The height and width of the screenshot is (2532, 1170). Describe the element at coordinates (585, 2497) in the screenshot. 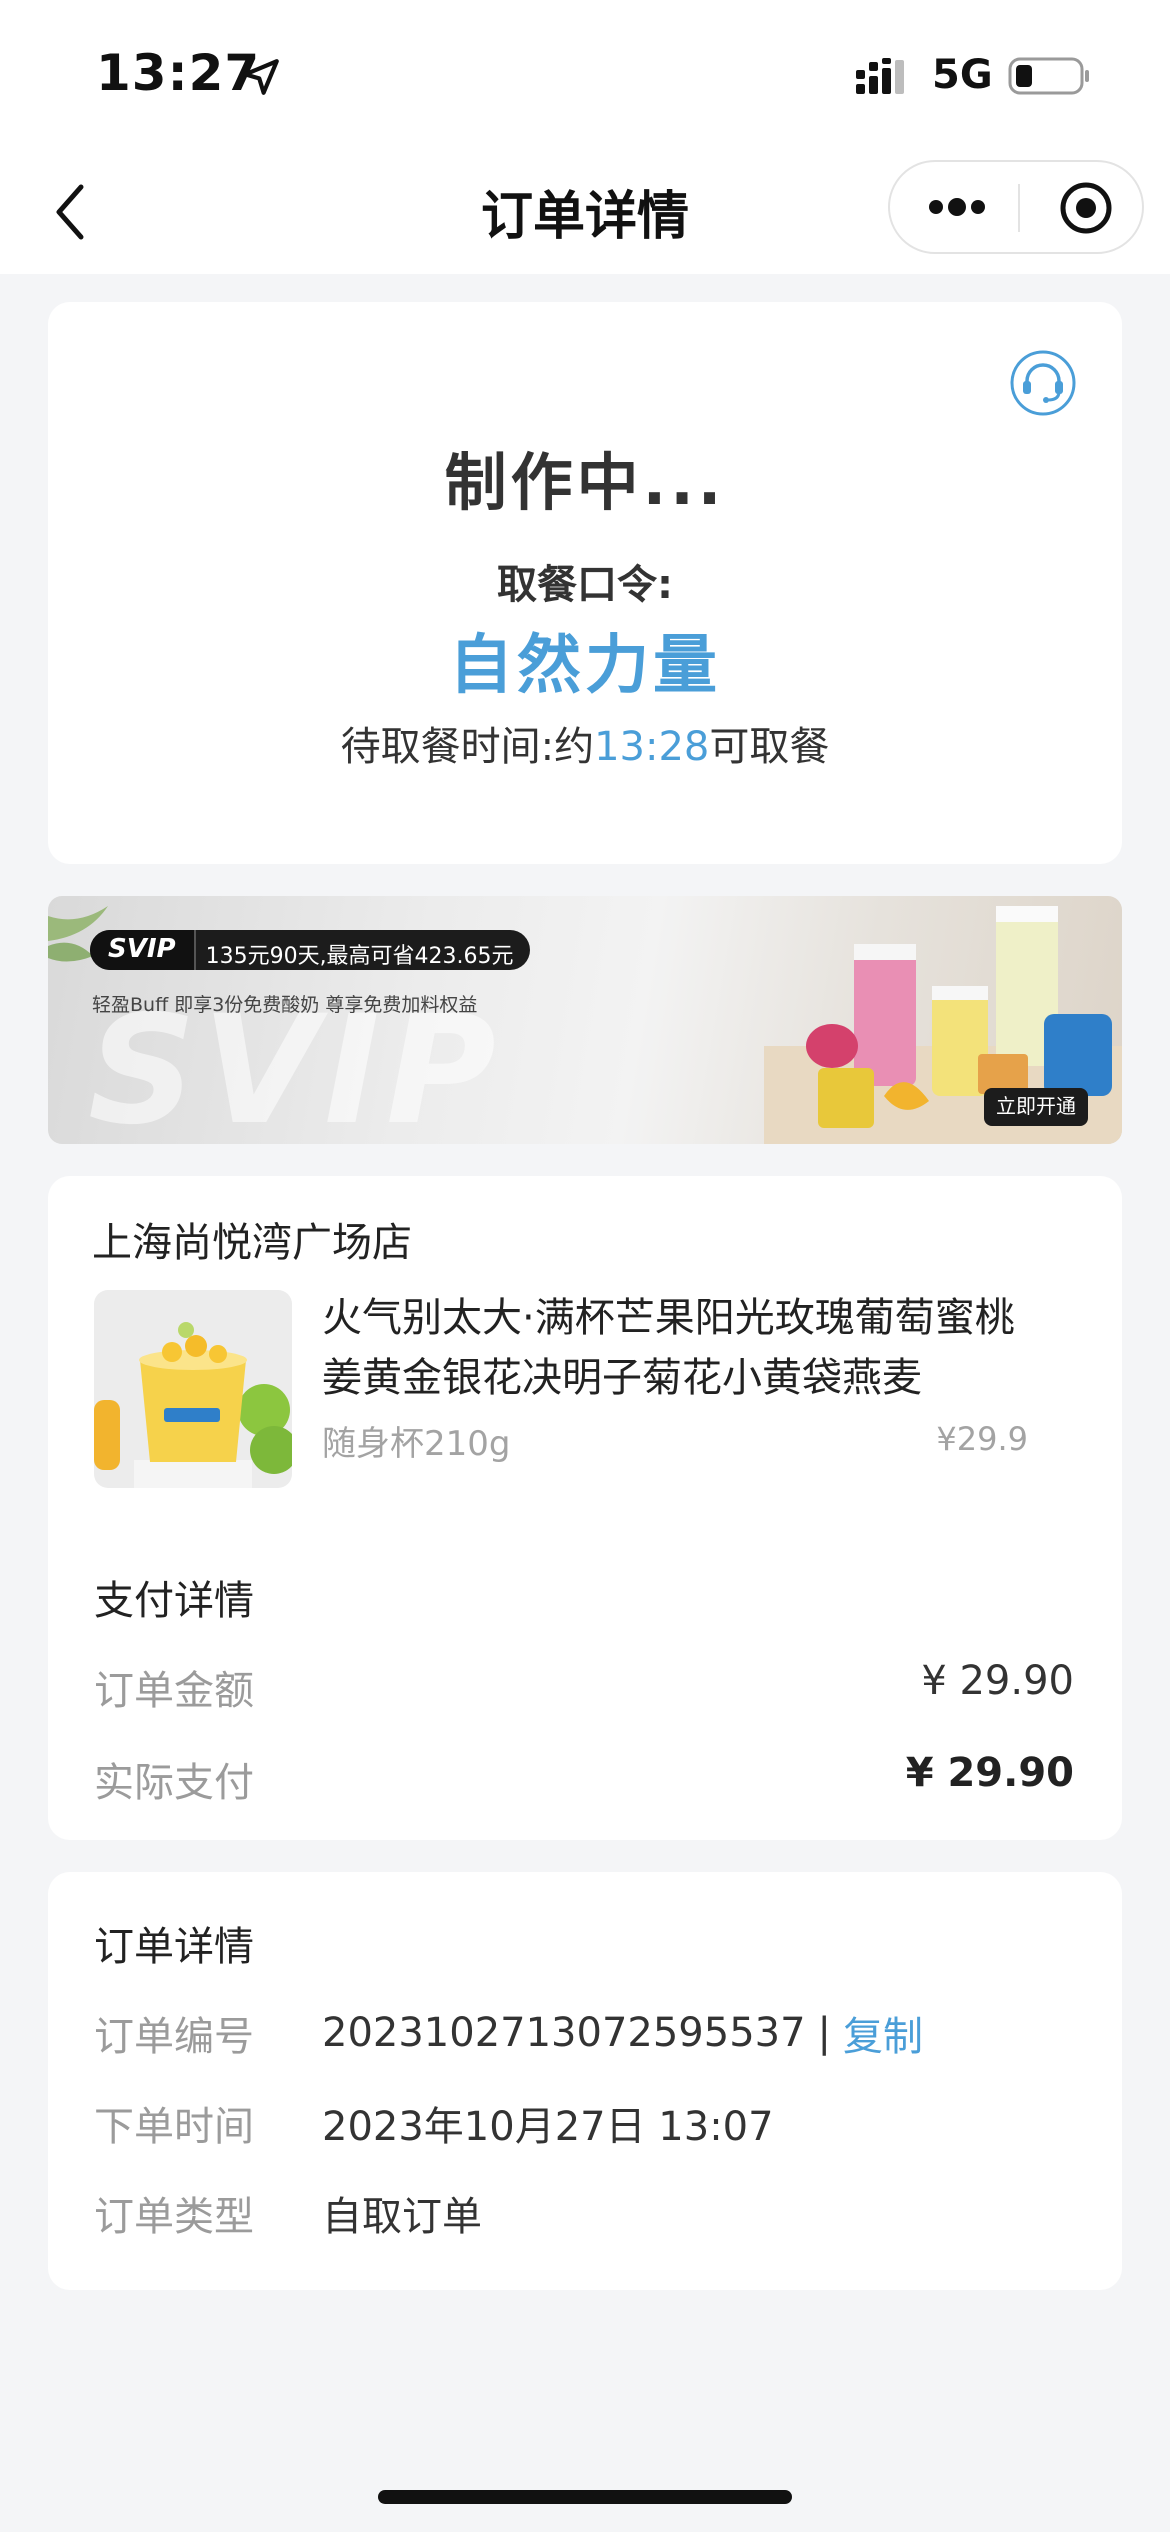

I see `home-indicator` at that location.